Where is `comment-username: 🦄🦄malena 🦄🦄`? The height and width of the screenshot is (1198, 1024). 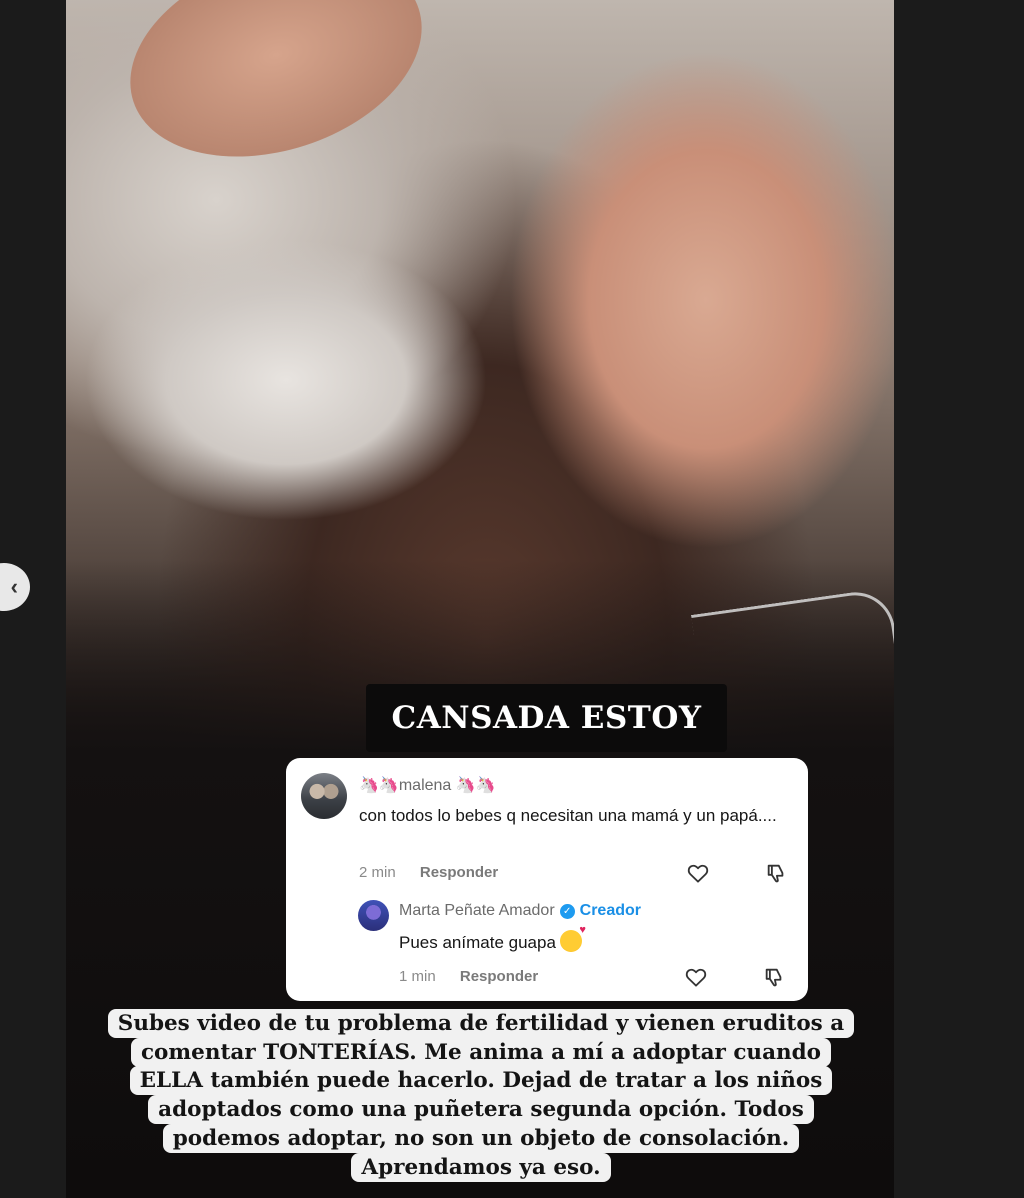
comment-username: 🦄🦄malena 🦄🦄 is located at coordinates (427, 785).